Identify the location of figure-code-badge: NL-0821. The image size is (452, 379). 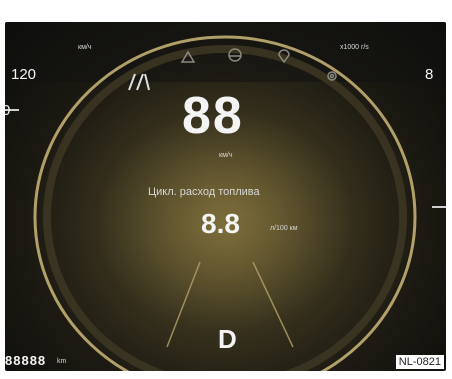
(419, 362).